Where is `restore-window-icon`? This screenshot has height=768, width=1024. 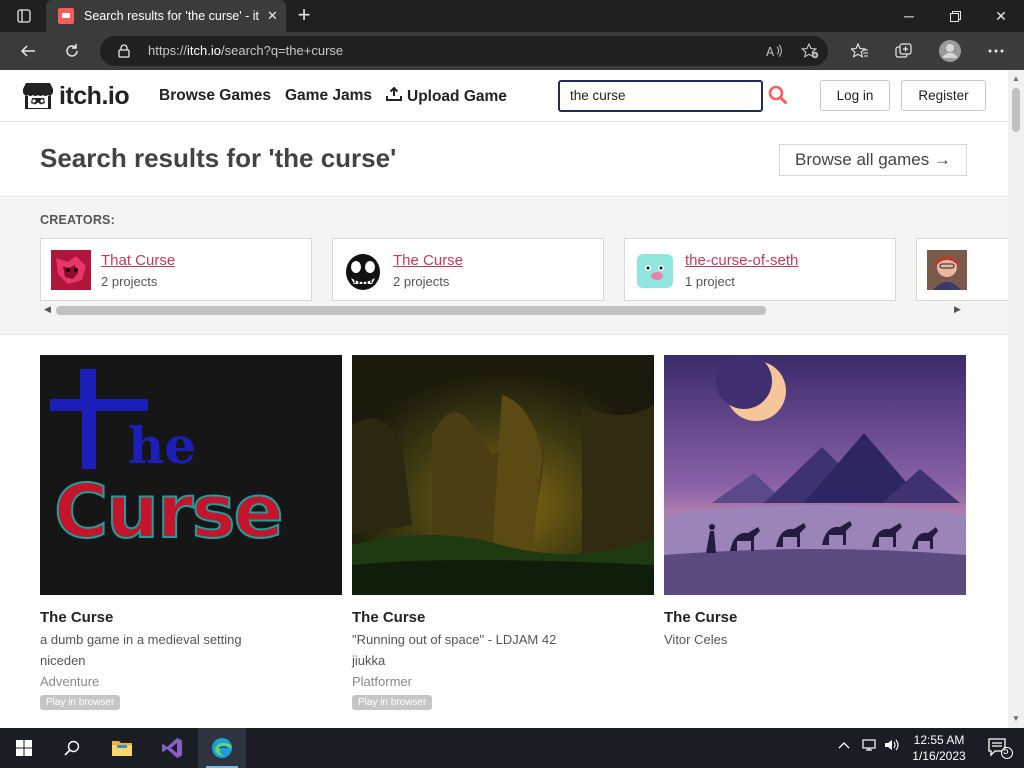 restore-window-icon is located at coordinates (955, 16).